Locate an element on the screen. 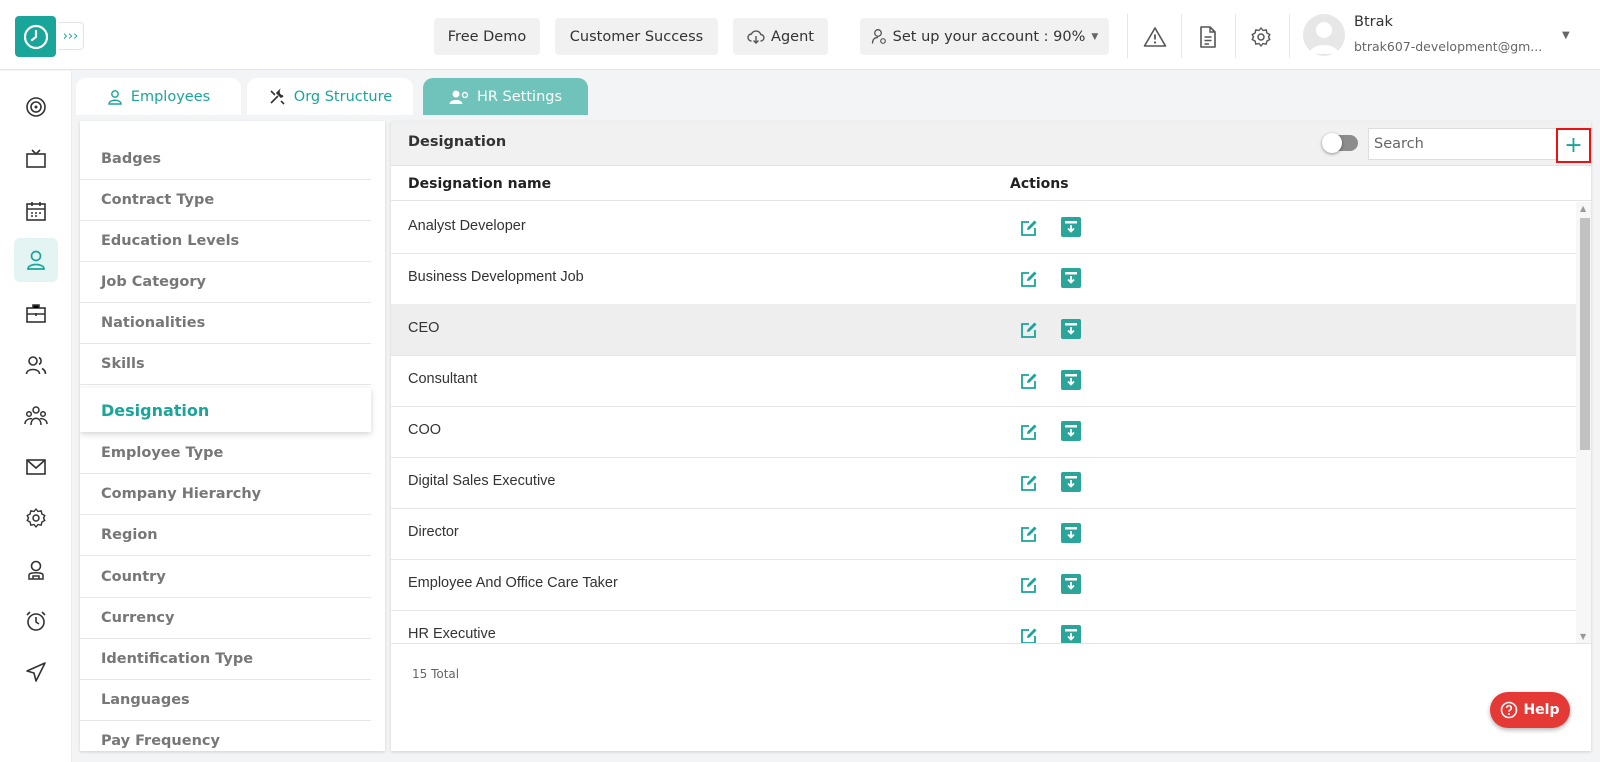 Image resolution: width=1600 pixels, height=762 pixels. menu-item-languages: Languages is located at coordinates (225, 700).